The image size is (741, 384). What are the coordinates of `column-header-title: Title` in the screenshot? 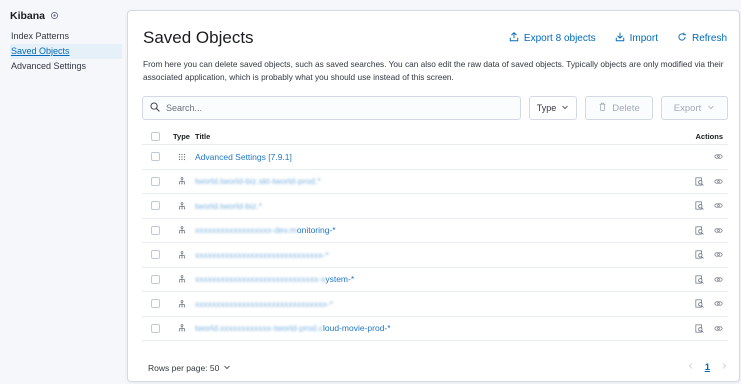 It's located at (431, 136).